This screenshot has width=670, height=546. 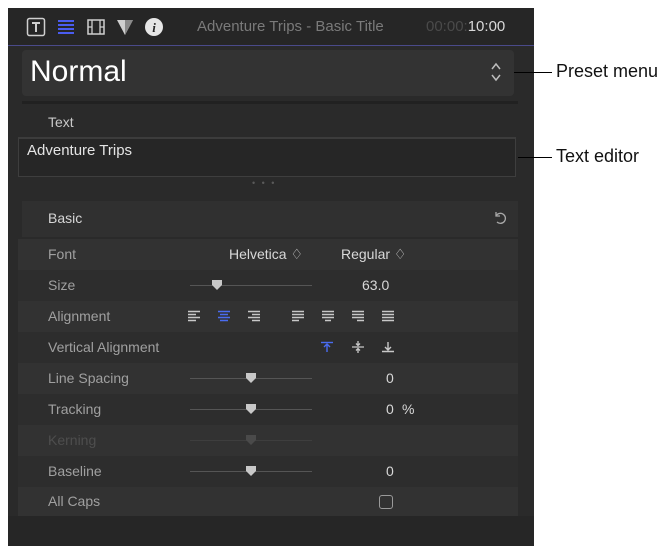 I want to click on info-icon: i, so click(x=154, y=27).